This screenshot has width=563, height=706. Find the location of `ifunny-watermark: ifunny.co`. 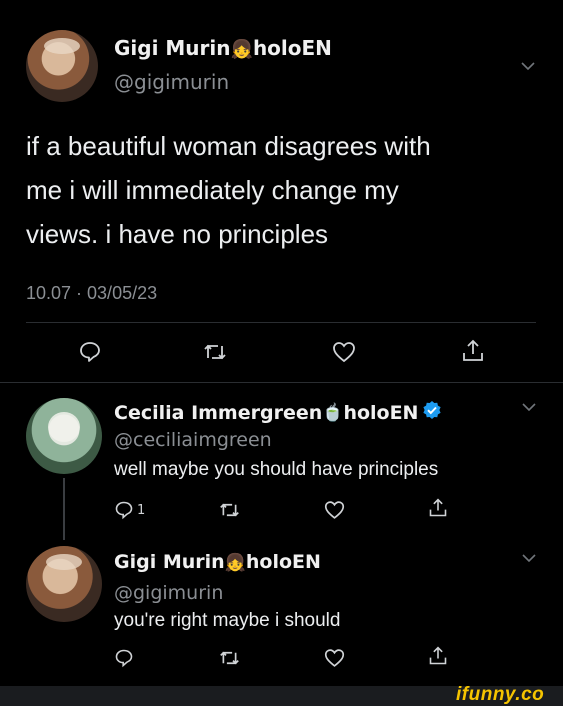

ifunny-watermark: ifunny.co is located at coordinates (500, 694).